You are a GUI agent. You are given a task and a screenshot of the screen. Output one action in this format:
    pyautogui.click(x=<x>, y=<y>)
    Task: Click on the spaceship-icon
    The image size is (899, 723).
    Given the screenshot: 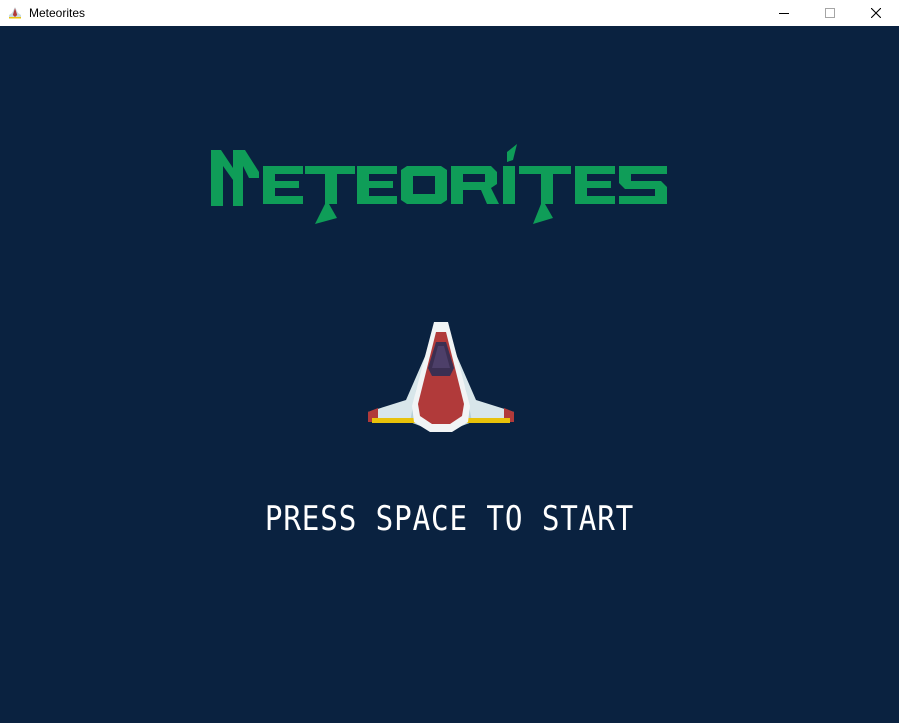 What is the action you would take?
    pyautogui.click(x=441, y=377)
    